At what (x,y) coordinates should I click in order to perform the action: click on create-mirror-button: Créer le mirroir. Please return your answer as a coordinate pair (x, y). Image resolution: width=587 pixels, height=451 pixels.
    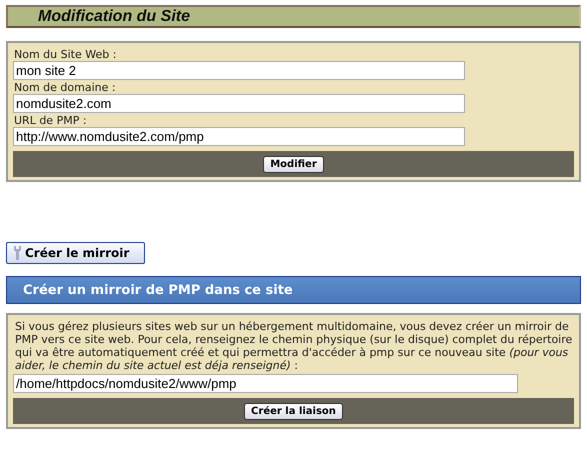
    Looking at the image, I should click on (75, 253).